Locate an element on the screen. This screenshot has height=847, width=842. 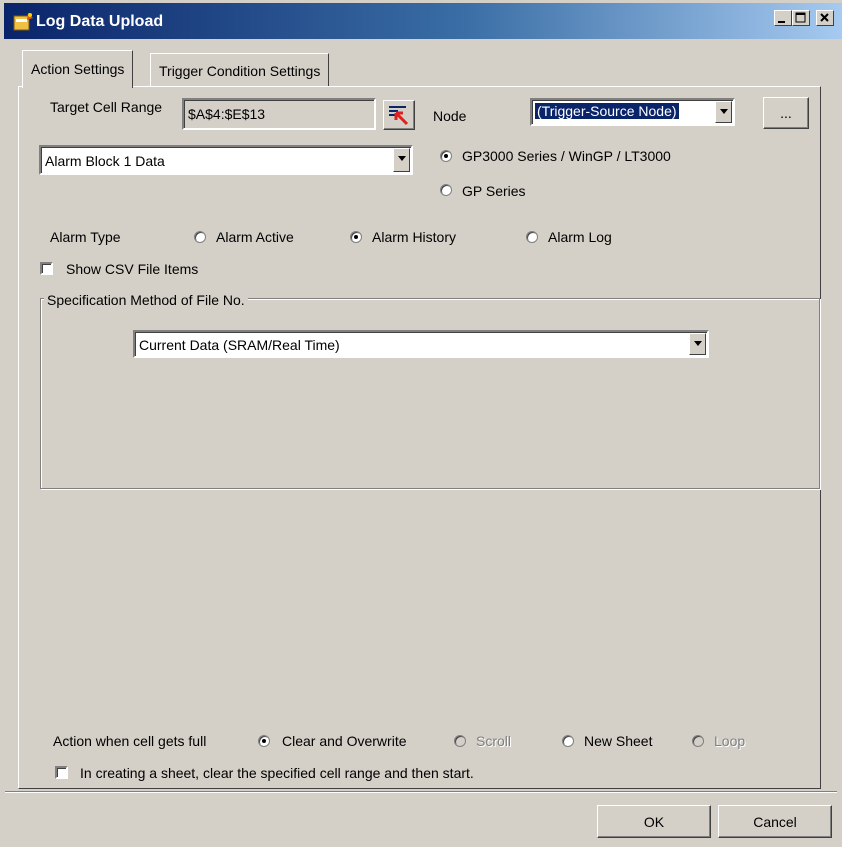
ok-button: OK is located at coordinates (654, 821).